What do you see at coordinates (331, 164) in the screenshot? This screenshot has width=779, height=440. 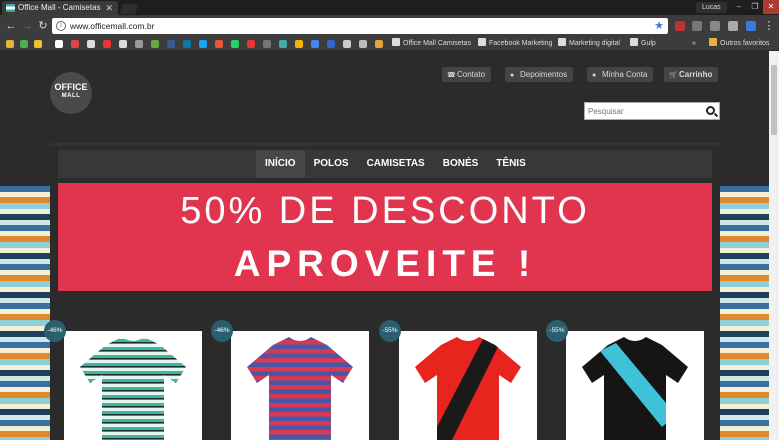 I see `nav-item-polos: POLOS` at bounding box center [331, 164].